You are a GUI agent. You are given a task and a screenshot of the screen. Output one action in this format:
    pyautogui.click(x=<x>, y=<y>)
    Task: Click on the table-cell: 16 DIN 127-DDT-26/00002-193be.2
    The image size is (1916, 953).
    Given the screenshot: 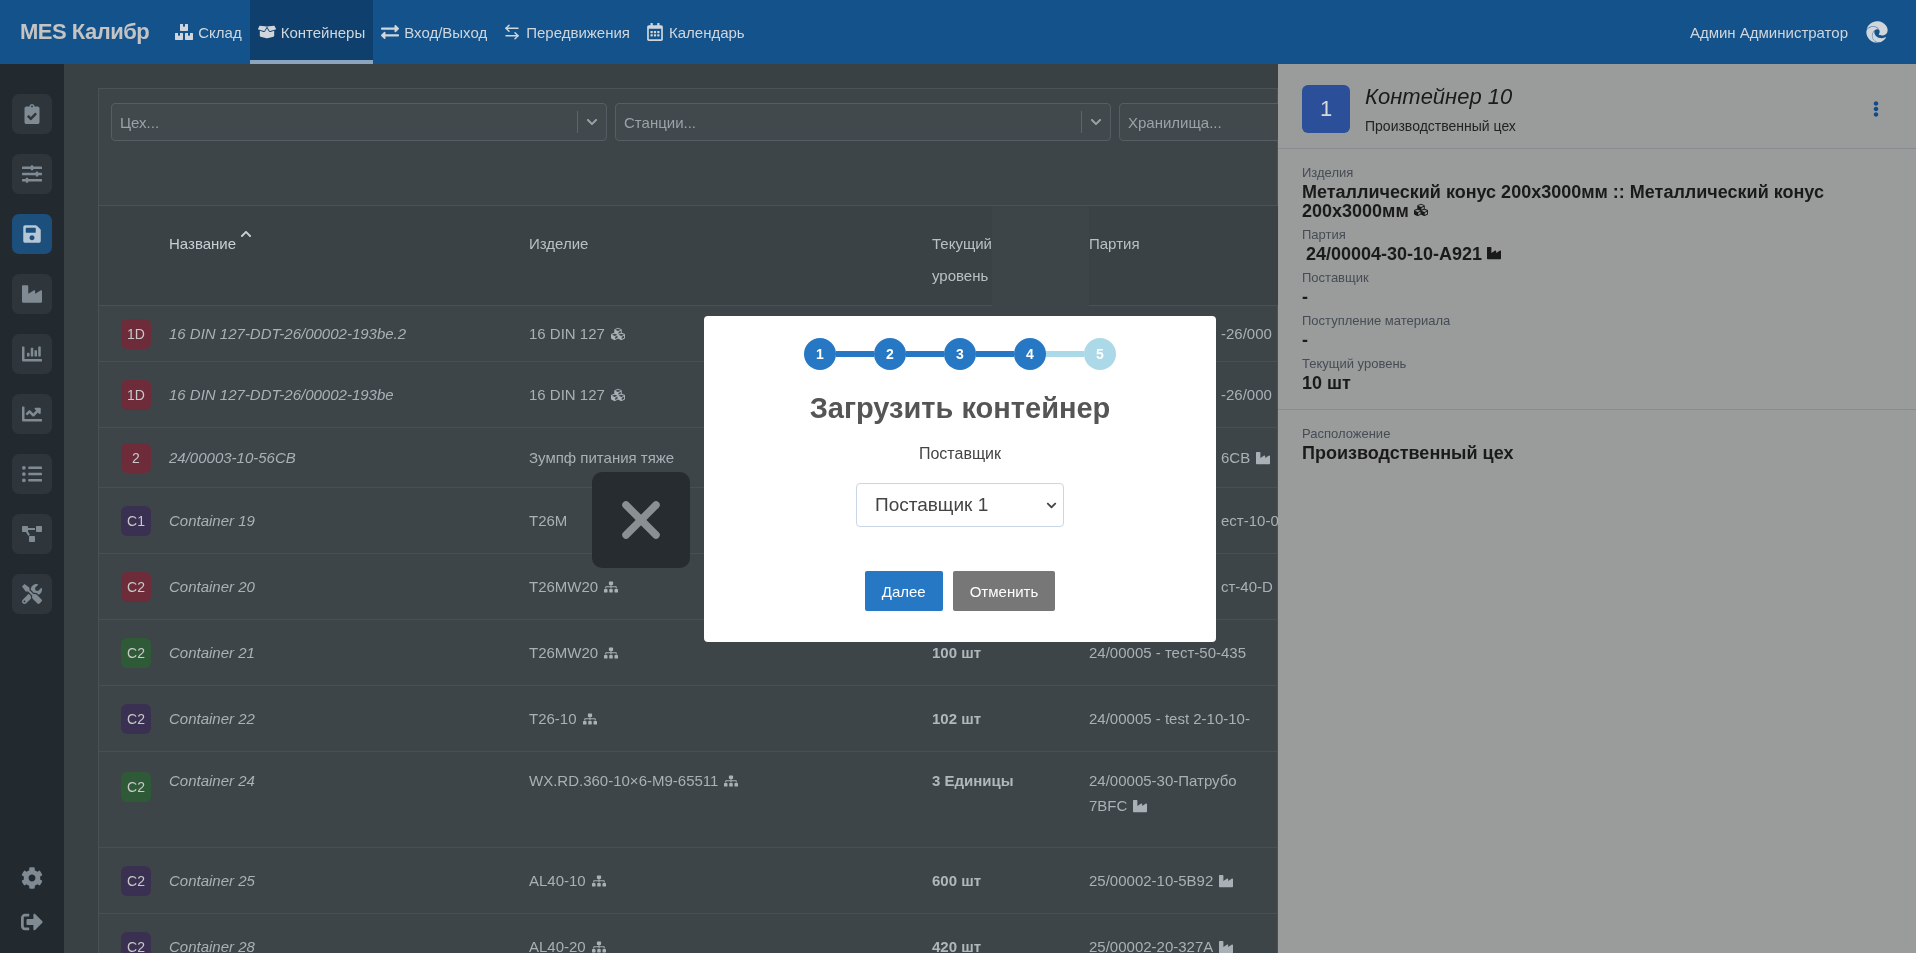 What is the action you would take?
    pyautogui.click(x=288, y=333)
    